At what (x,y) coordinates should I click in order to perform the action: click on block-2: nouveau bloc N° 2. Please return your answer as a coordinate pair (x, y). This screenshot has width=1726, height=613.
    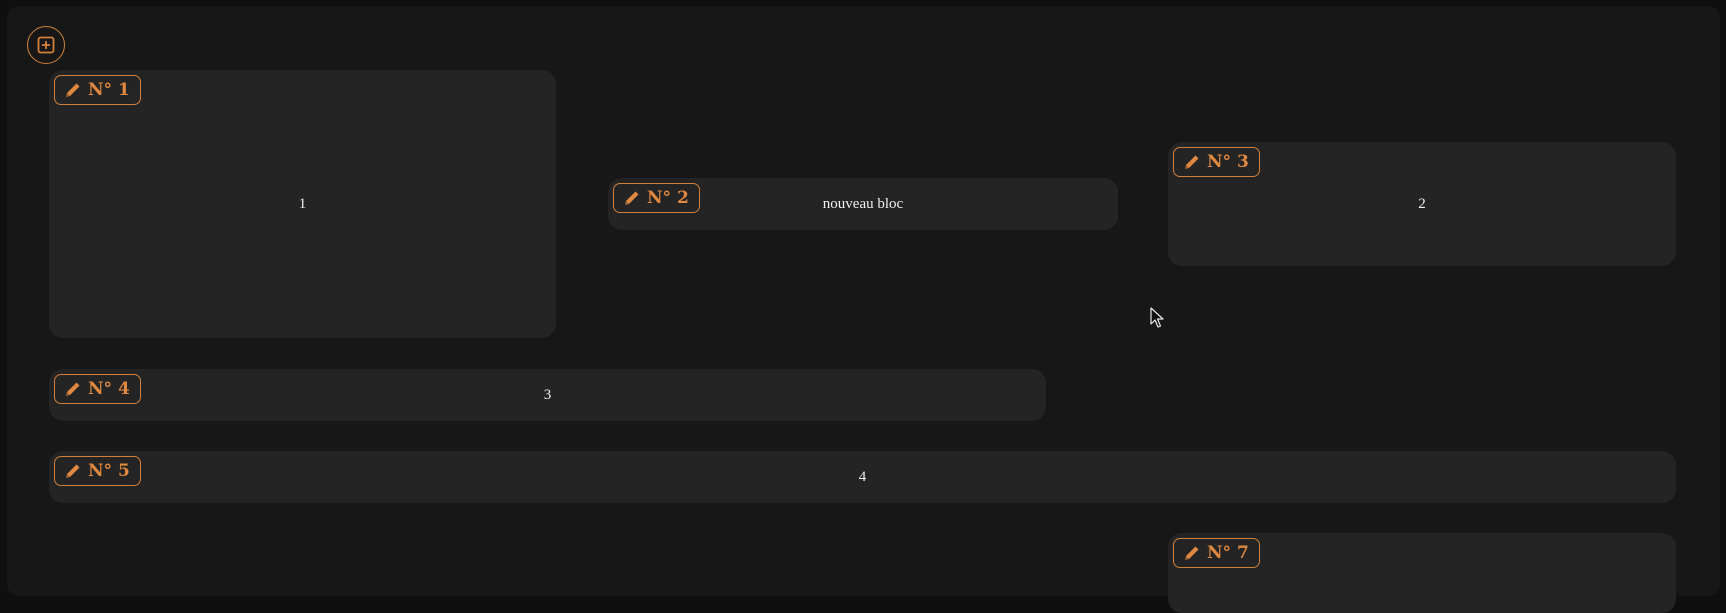
    Looking at the image, I should click on (863, 204).